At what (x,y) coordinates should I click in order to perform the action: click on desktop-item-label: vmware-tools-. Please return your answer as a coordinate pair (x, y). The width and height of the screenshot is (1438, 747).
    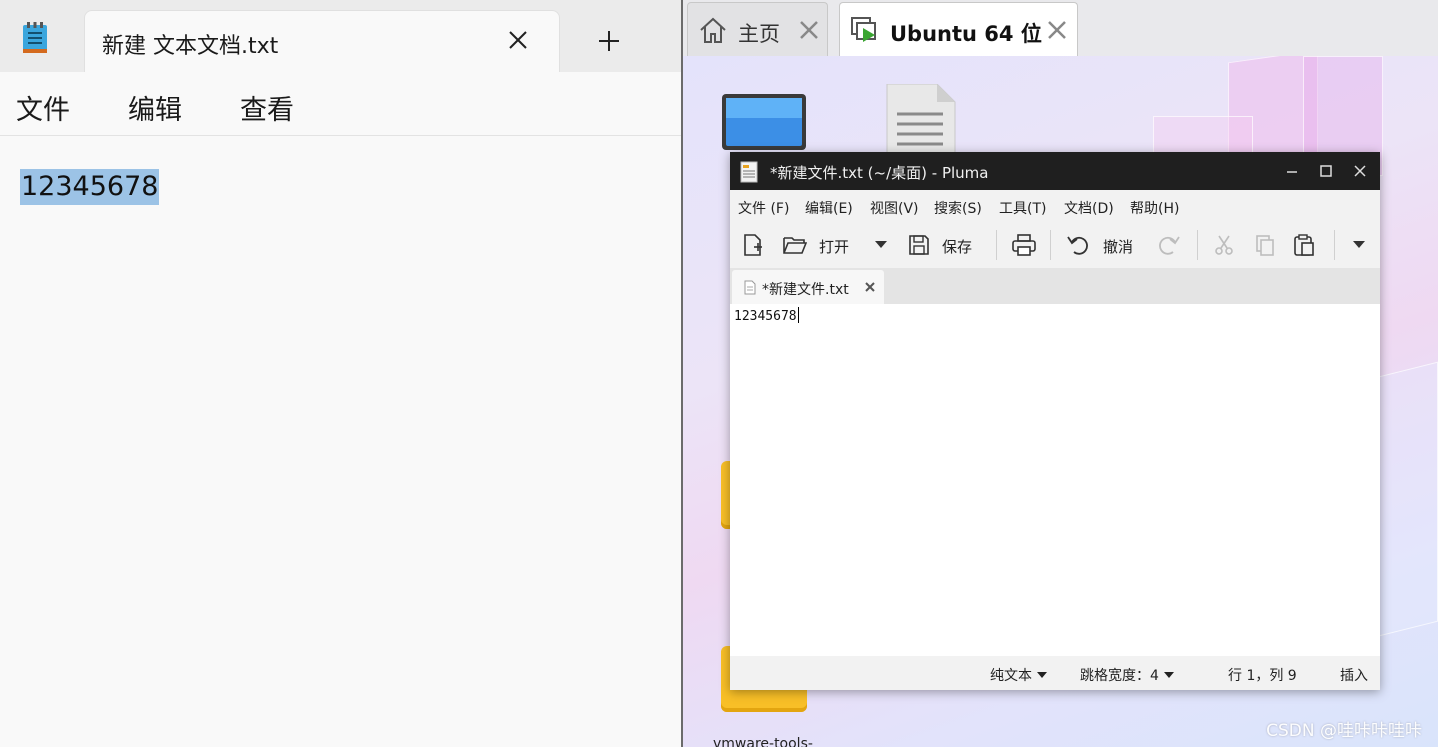
    Looking at the image, I should click on (763, 741).